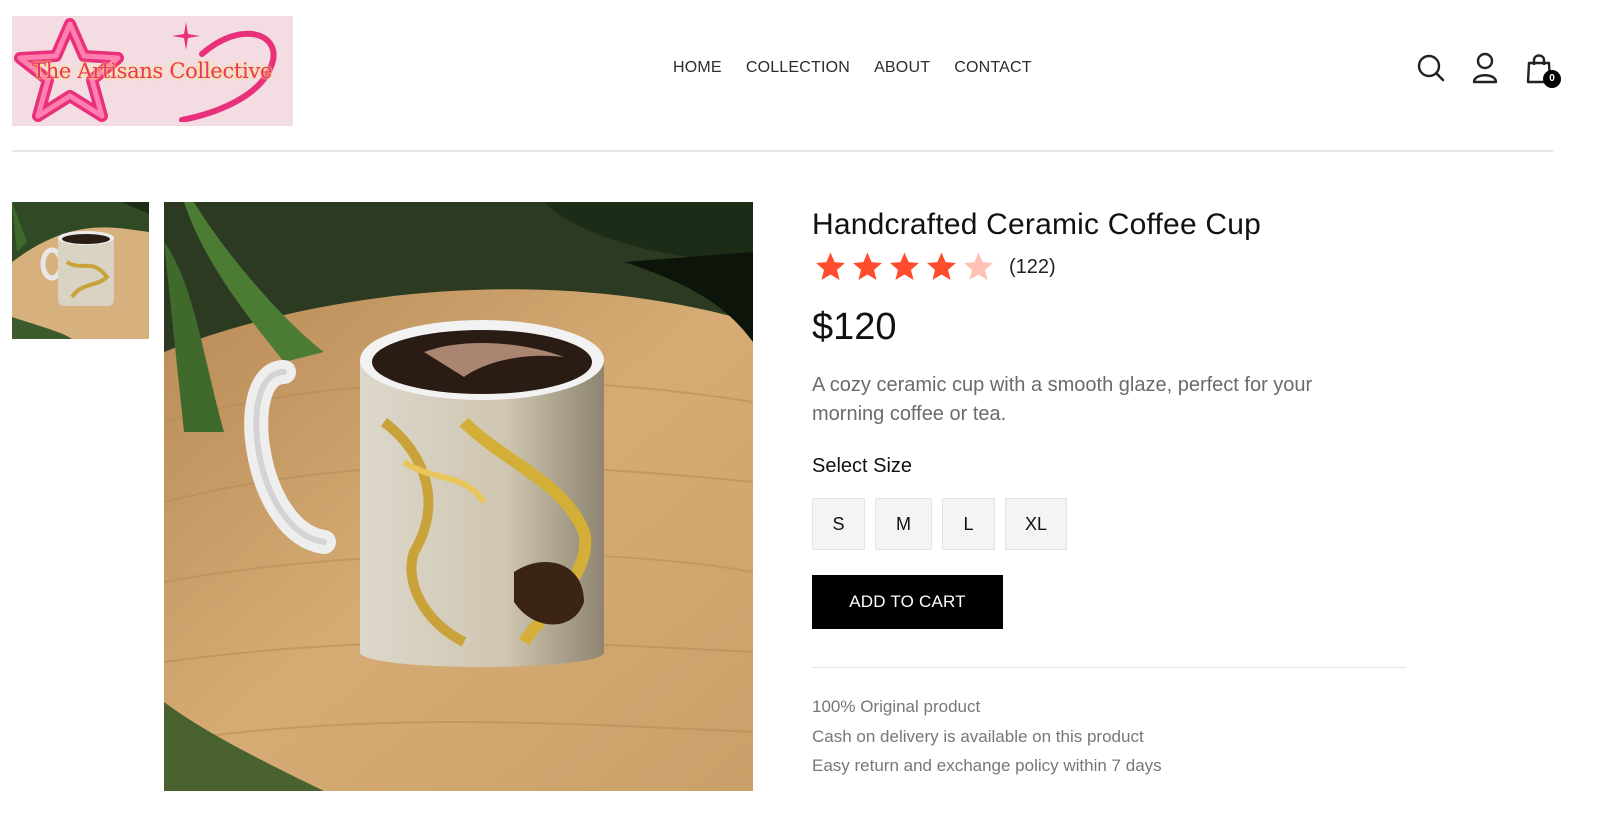 Image resolution: width=1601 pixels, height=831 pixels. What do you see at coordinates (1036, 224) in the screenshot?
I see `product-title: Handcrafted Ceramic Coffee Cup` at bounding box center [1036, 224].